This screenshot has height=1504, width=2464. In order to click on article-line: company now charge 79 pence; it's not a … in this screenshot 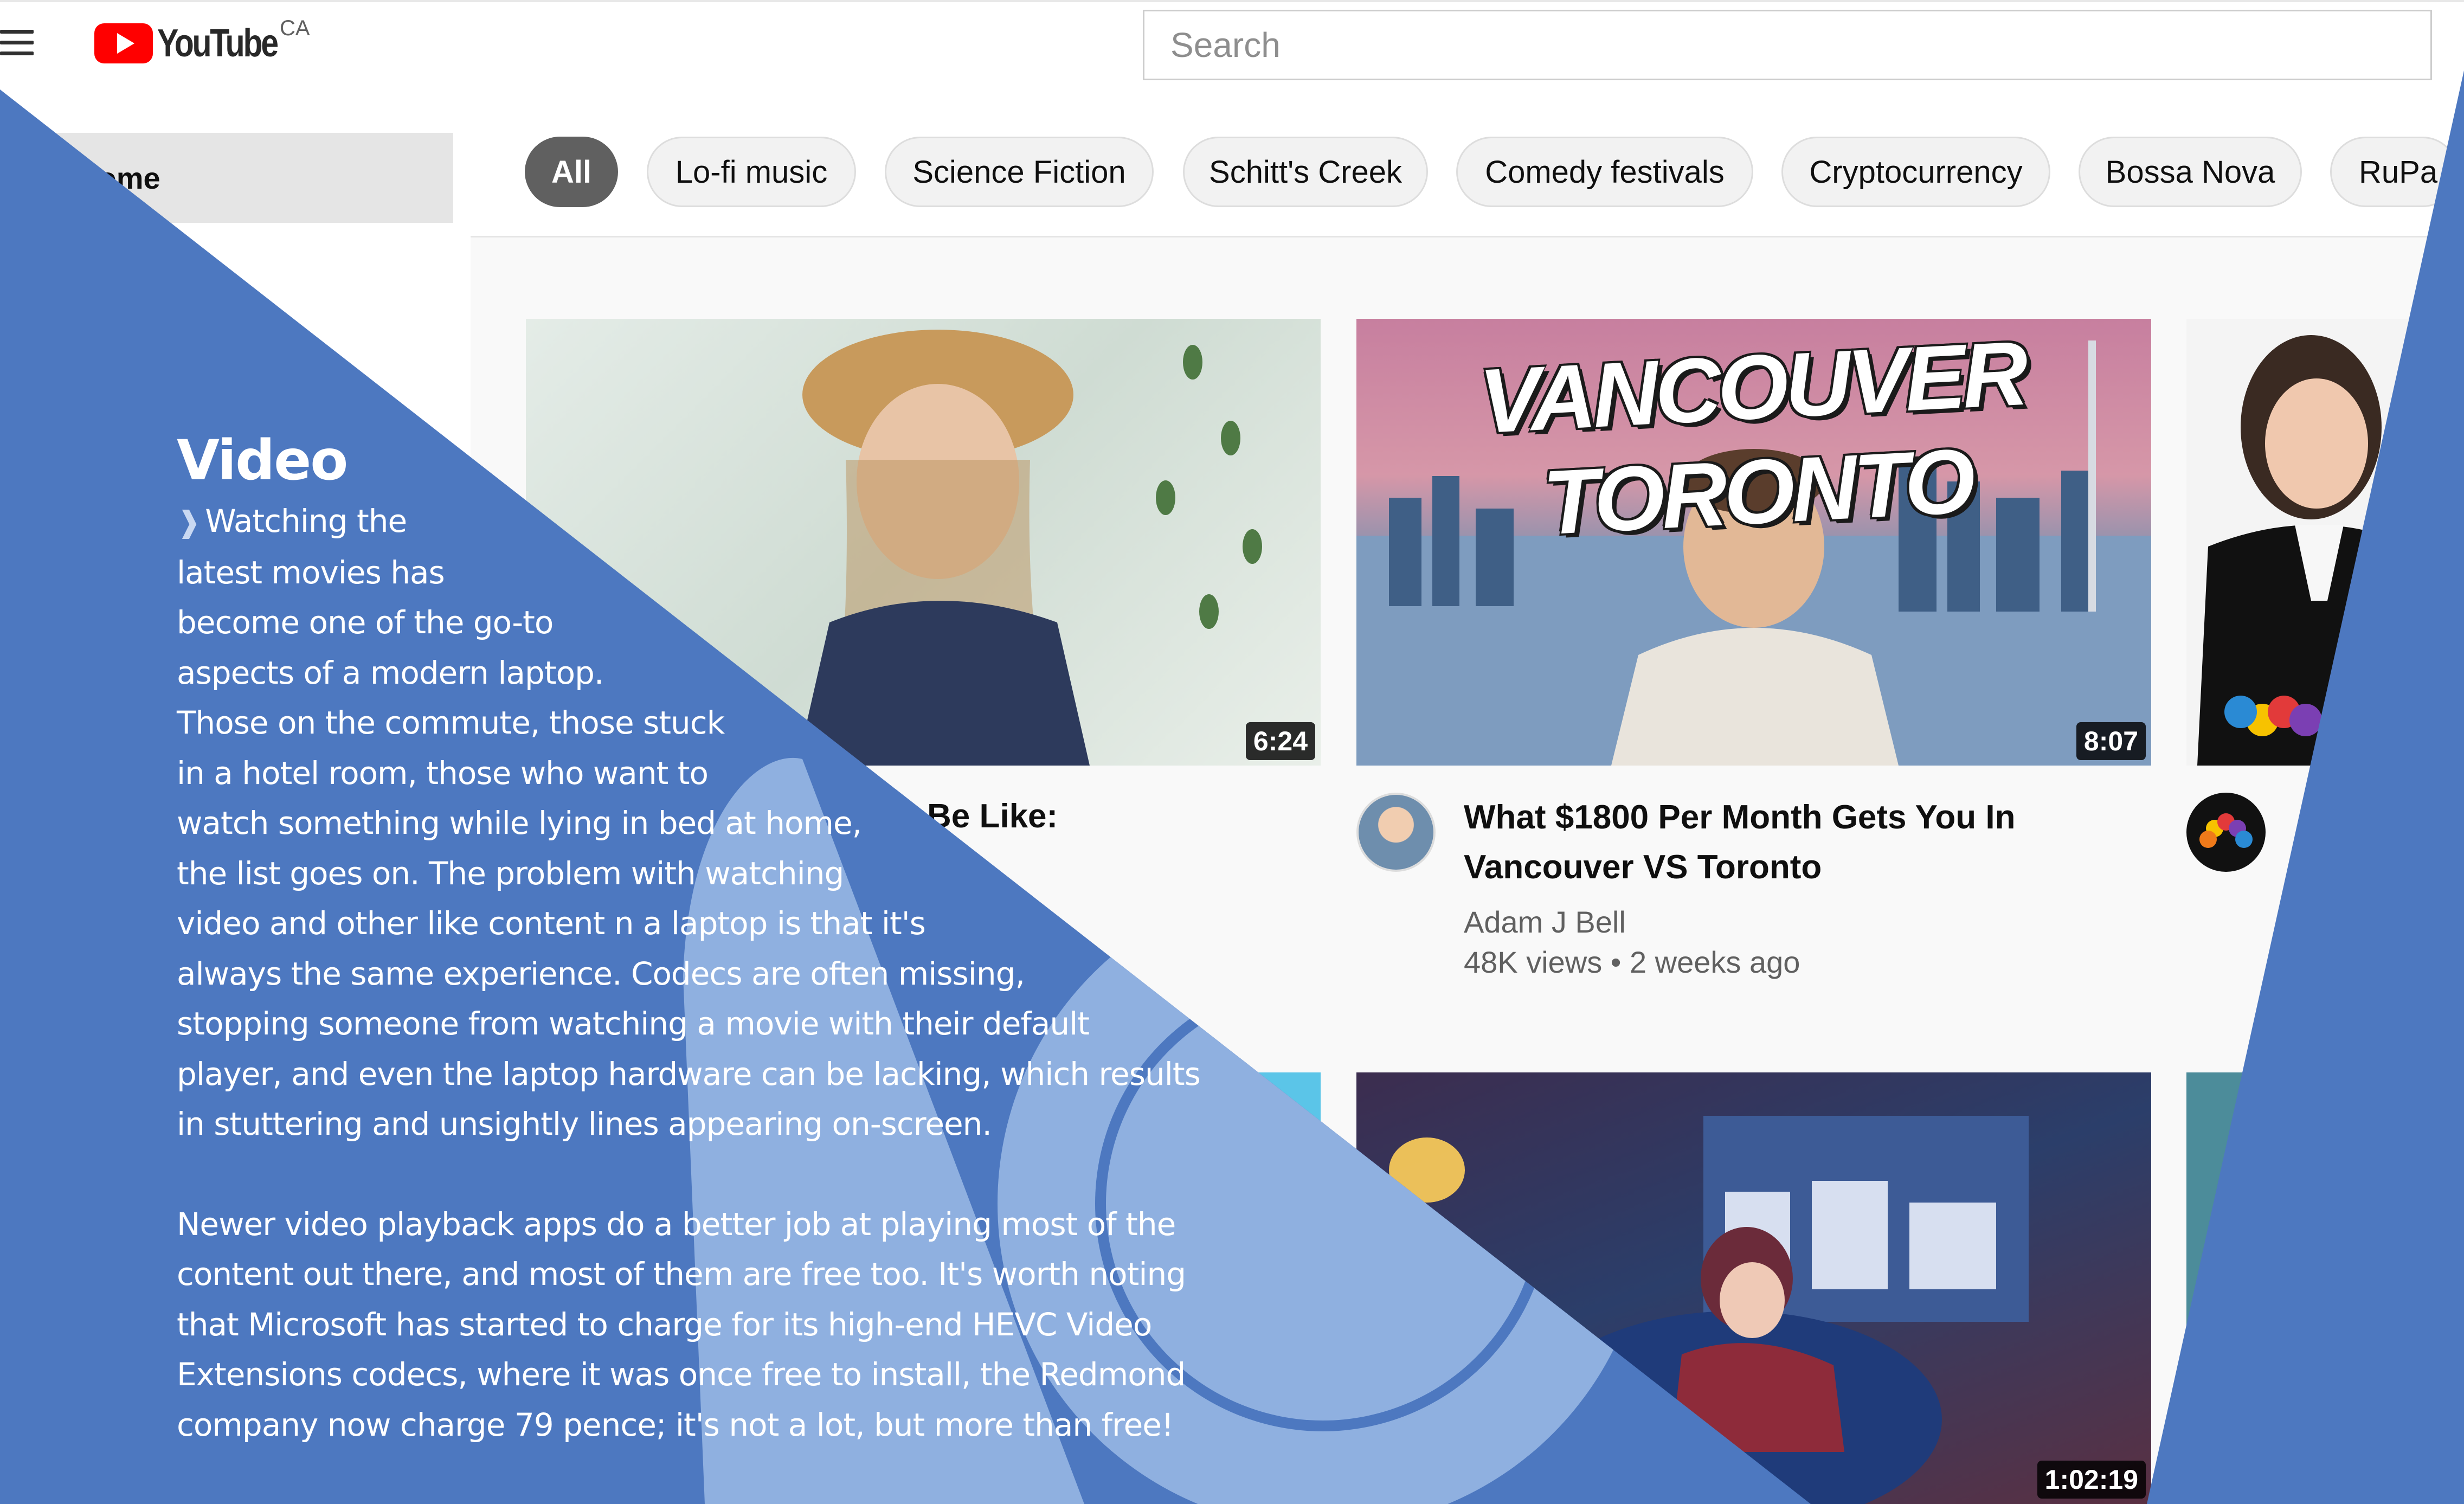, I will do `click(675, 1424)`.